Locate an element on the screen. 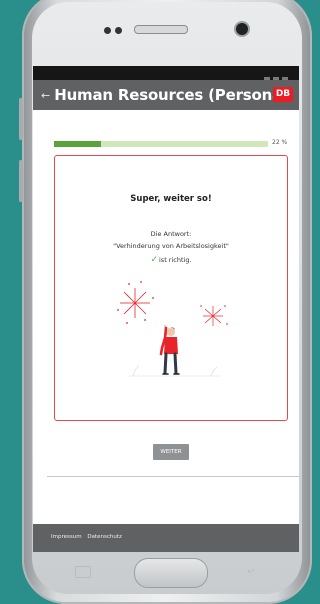 The height and width of the screenshot is (604, 320). footer-links: Impressum Datenschutz is located at coordinates (88, 537).